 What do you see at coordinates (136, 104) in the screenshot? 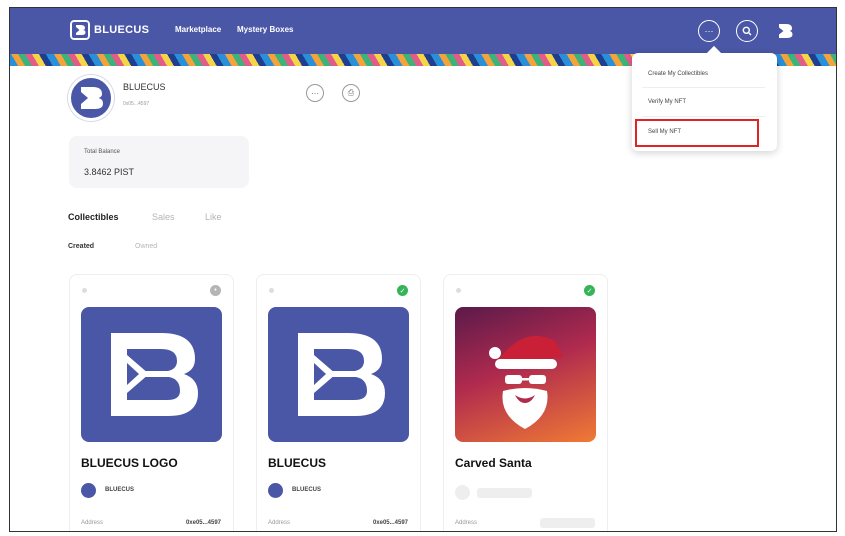
I see `profile-address: 0x05...4597` at bounding box center [136, 104].